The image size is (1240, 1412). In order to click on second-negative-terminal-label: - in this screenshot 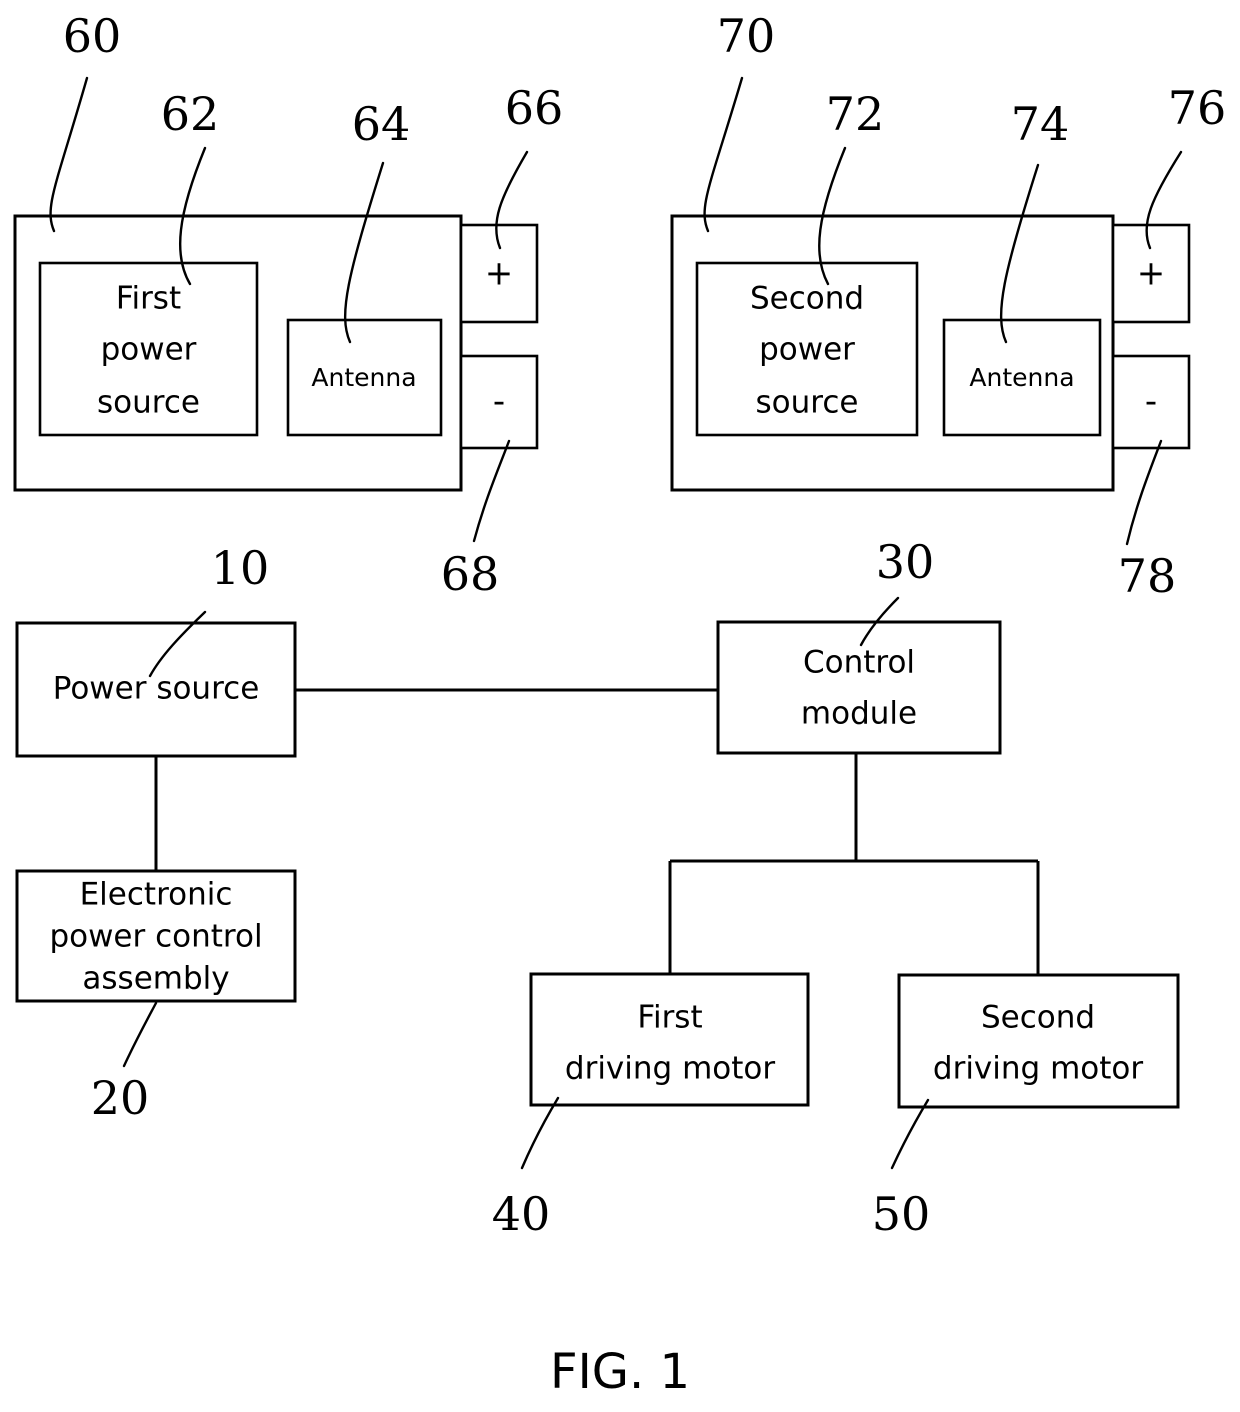, I will do `click(1151, 402)`.